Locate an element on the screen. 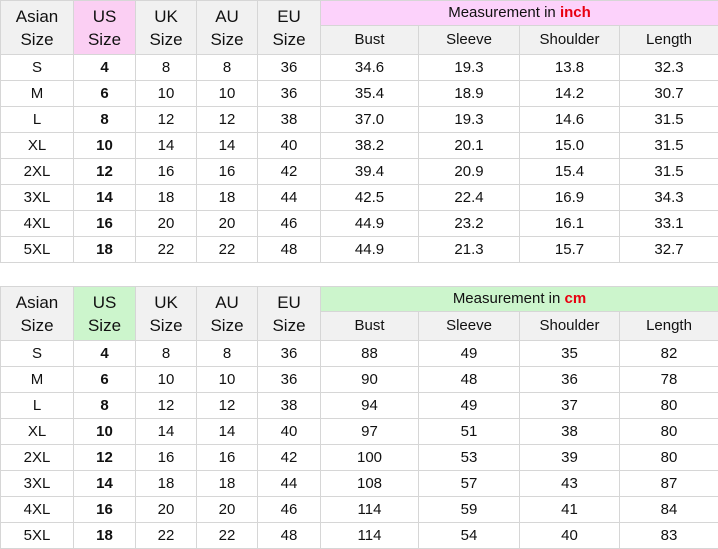 The image size is (718, 549). header-line-1: UK is located at coordinates (166, 302).